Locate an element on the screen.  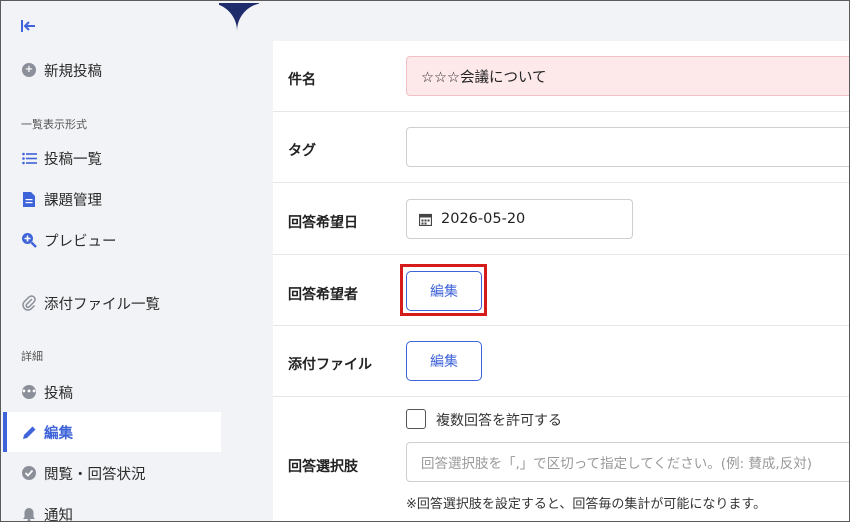
sidebar-item-view-status: 閲覧・回答状況 is located at coordinates (112, 473).